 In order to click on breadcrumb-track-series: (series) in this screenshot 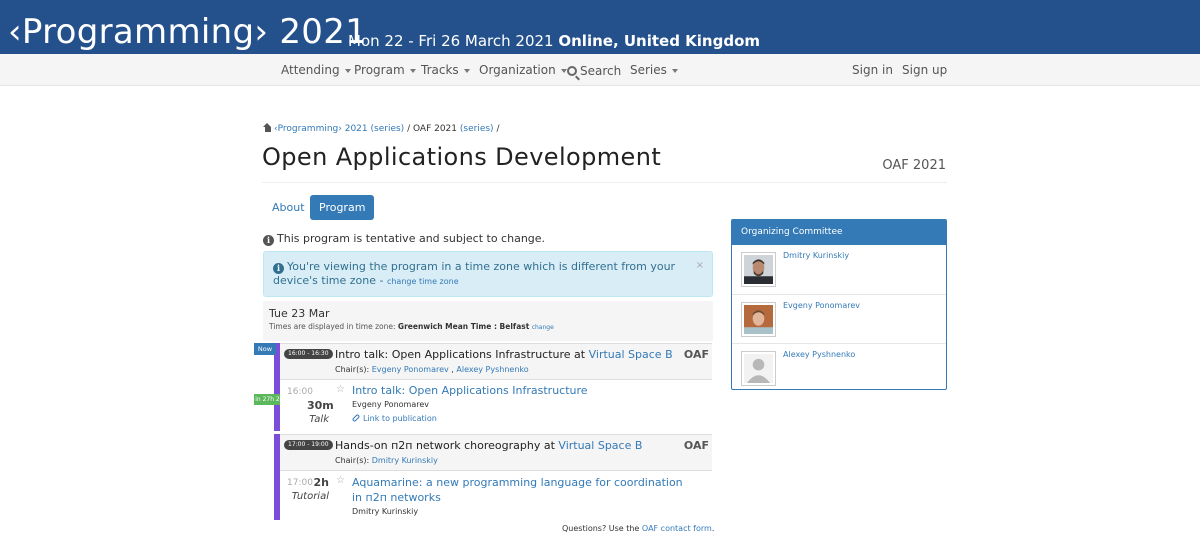, I will do `click(477, 129)`.